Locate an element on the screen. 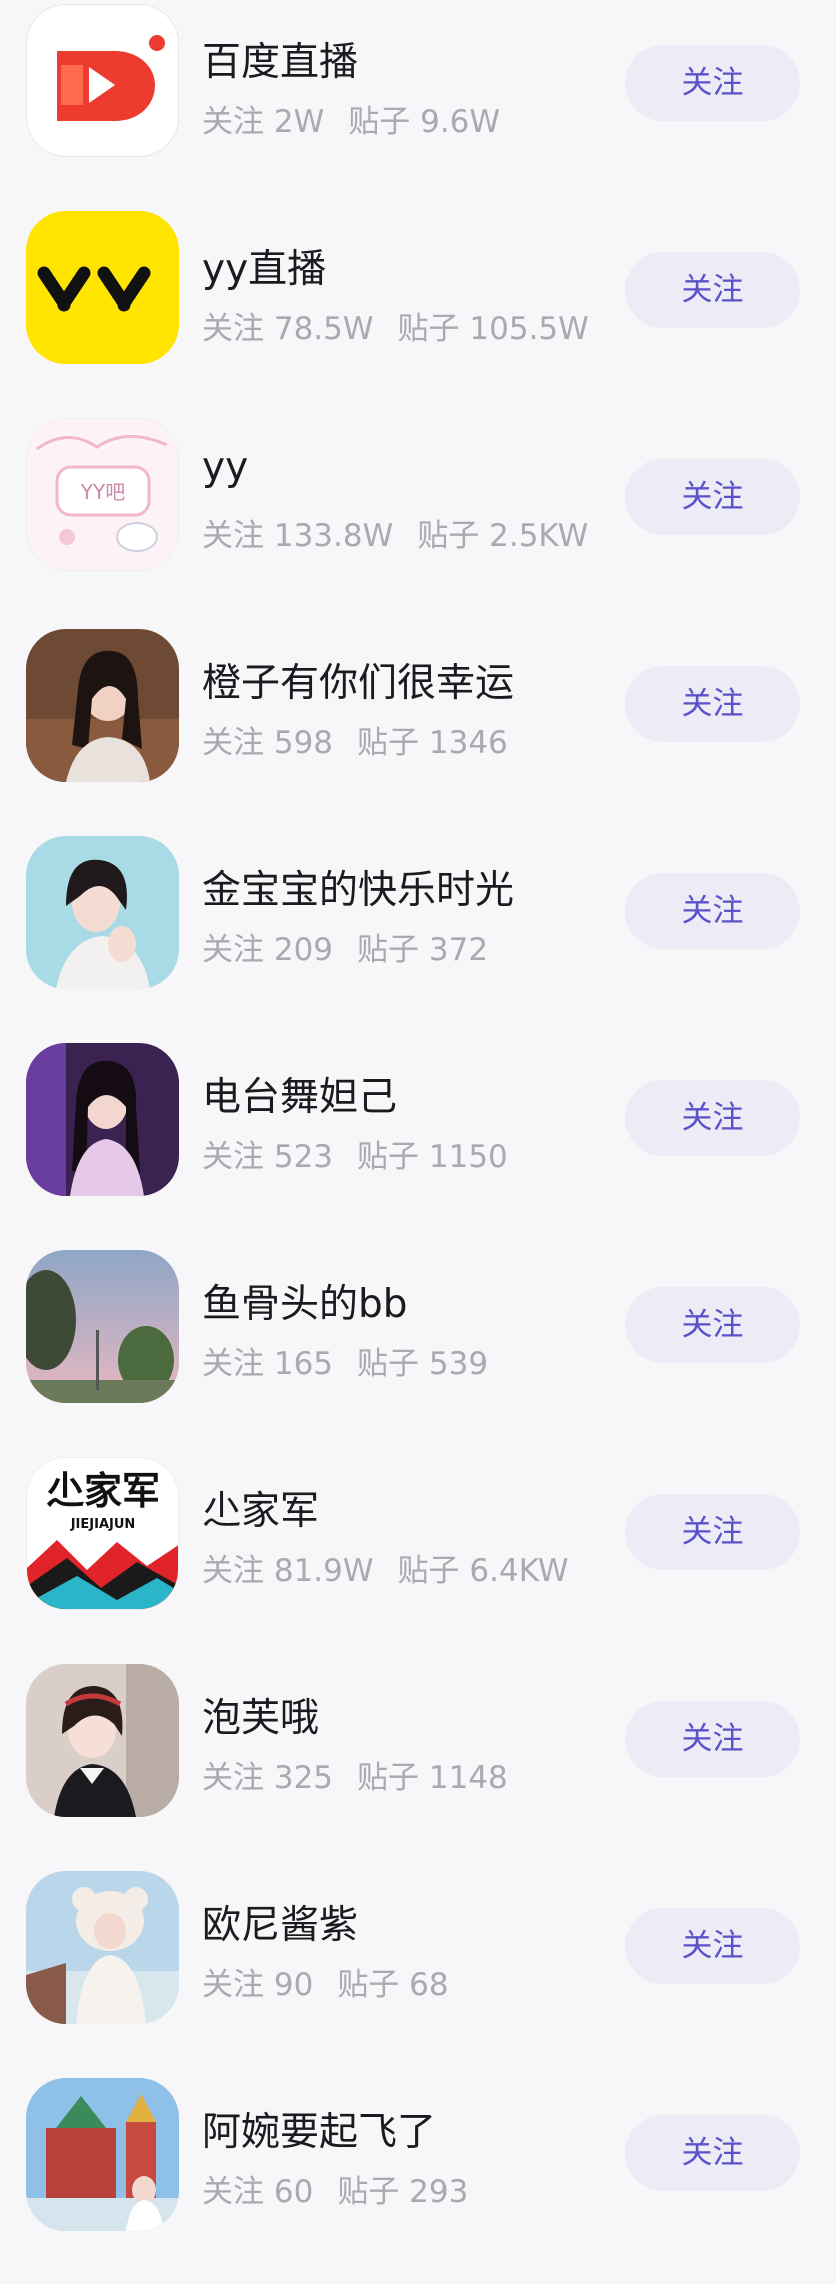 The image size is (836, 2284). forum-stats: 关注 209 贴子 372 is located at coordinates (345, 946).